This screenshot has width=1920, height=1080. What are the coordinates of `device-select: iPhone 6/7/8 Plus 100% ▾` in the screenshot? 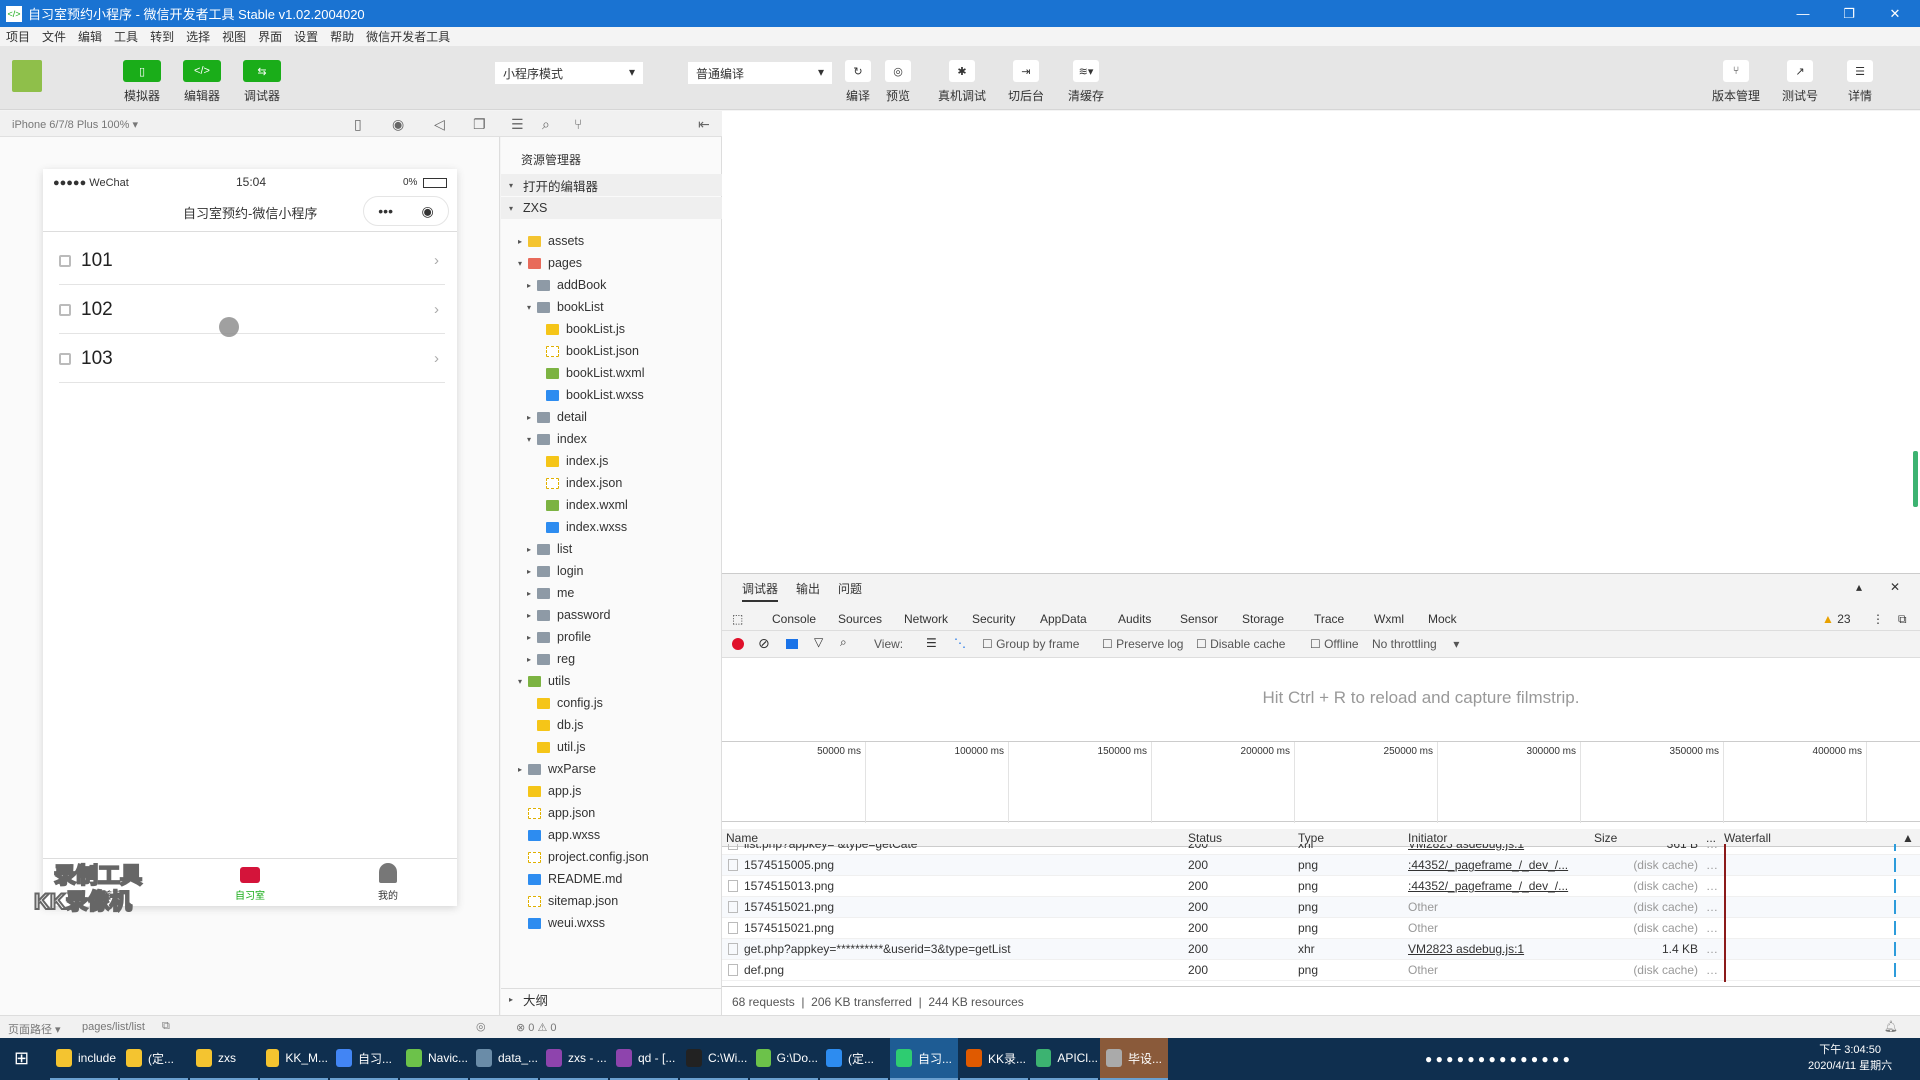 It's located at (75, 124).